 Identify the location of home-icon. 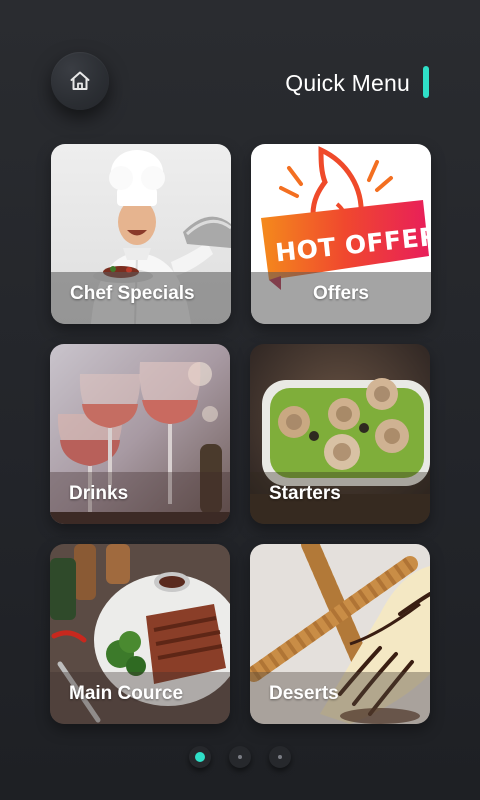
(80, 81).